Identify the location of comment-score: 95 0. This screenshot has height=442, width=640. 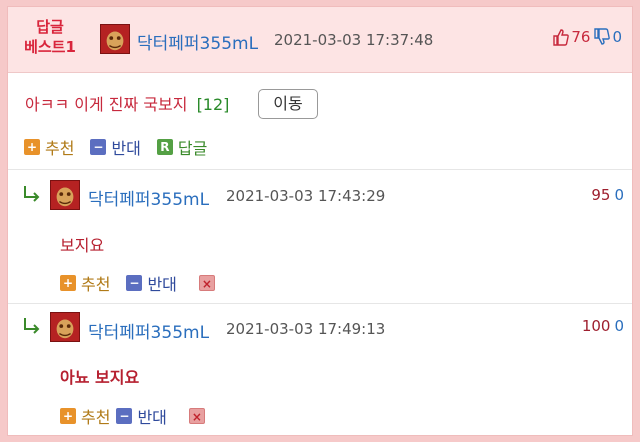
(607, 195).